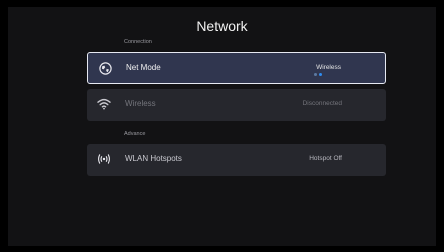 Image resolution: width=444 pixels, height=252 pixels. Describe the element at coordinates (236, 68) in the screenshot. I see `menu-item-net-mode: Net Mode Wireless` at that location.